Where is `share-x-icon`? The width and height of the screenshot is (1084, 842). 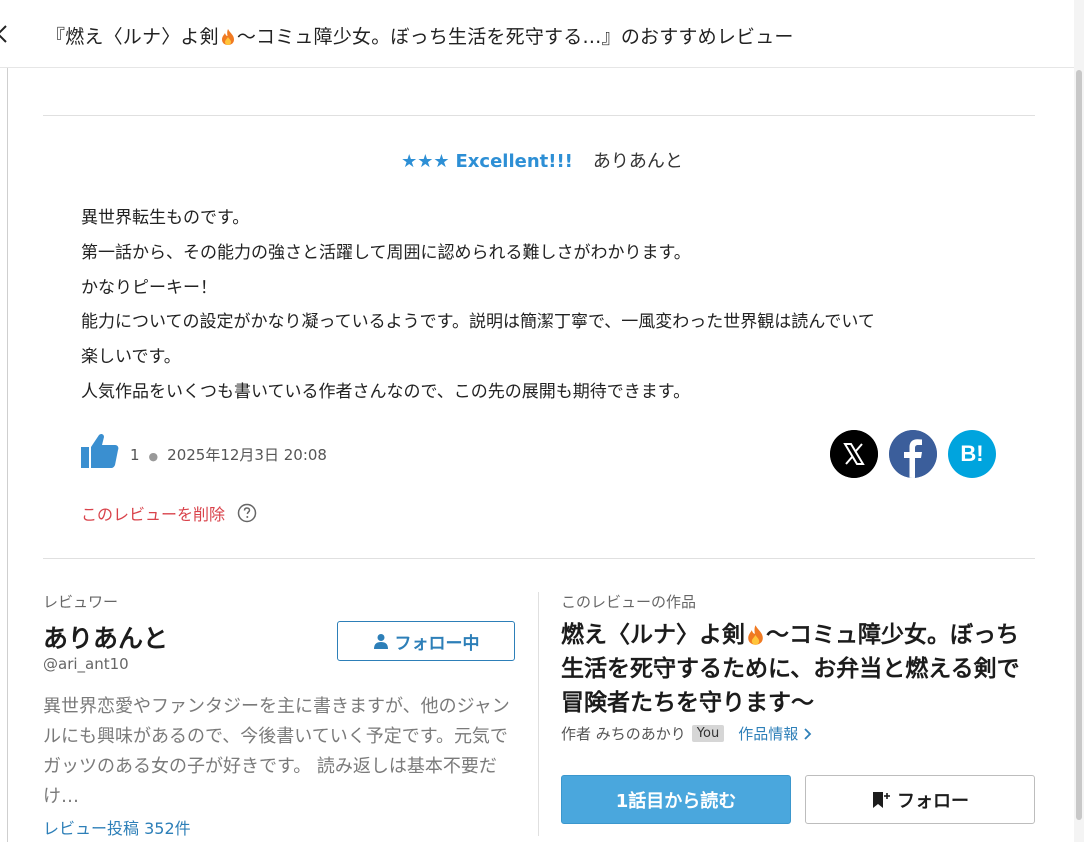 share-x-icon is located at coordinates (854, 454).